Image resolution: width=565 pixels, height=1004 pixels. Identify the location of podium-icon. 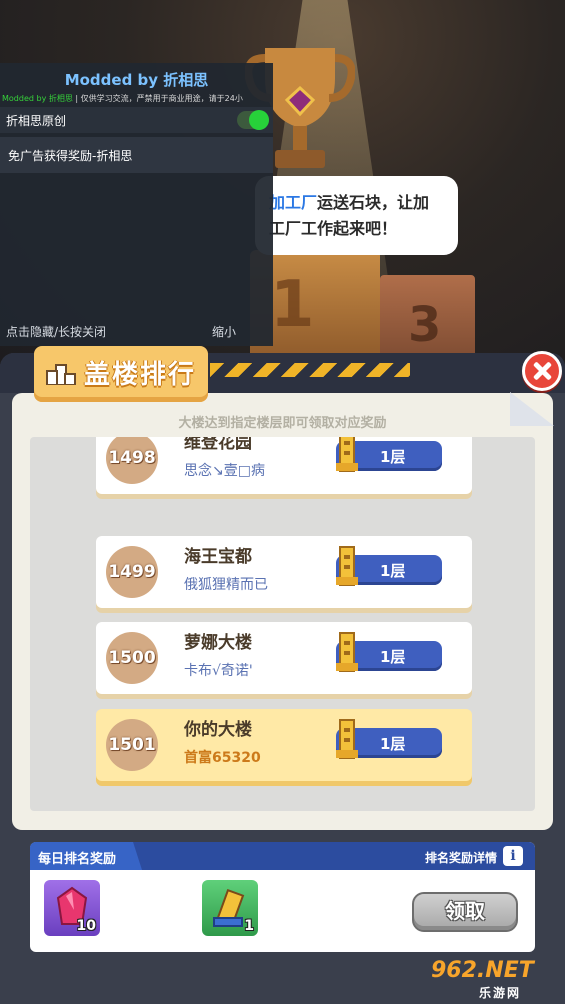
(61, 374).